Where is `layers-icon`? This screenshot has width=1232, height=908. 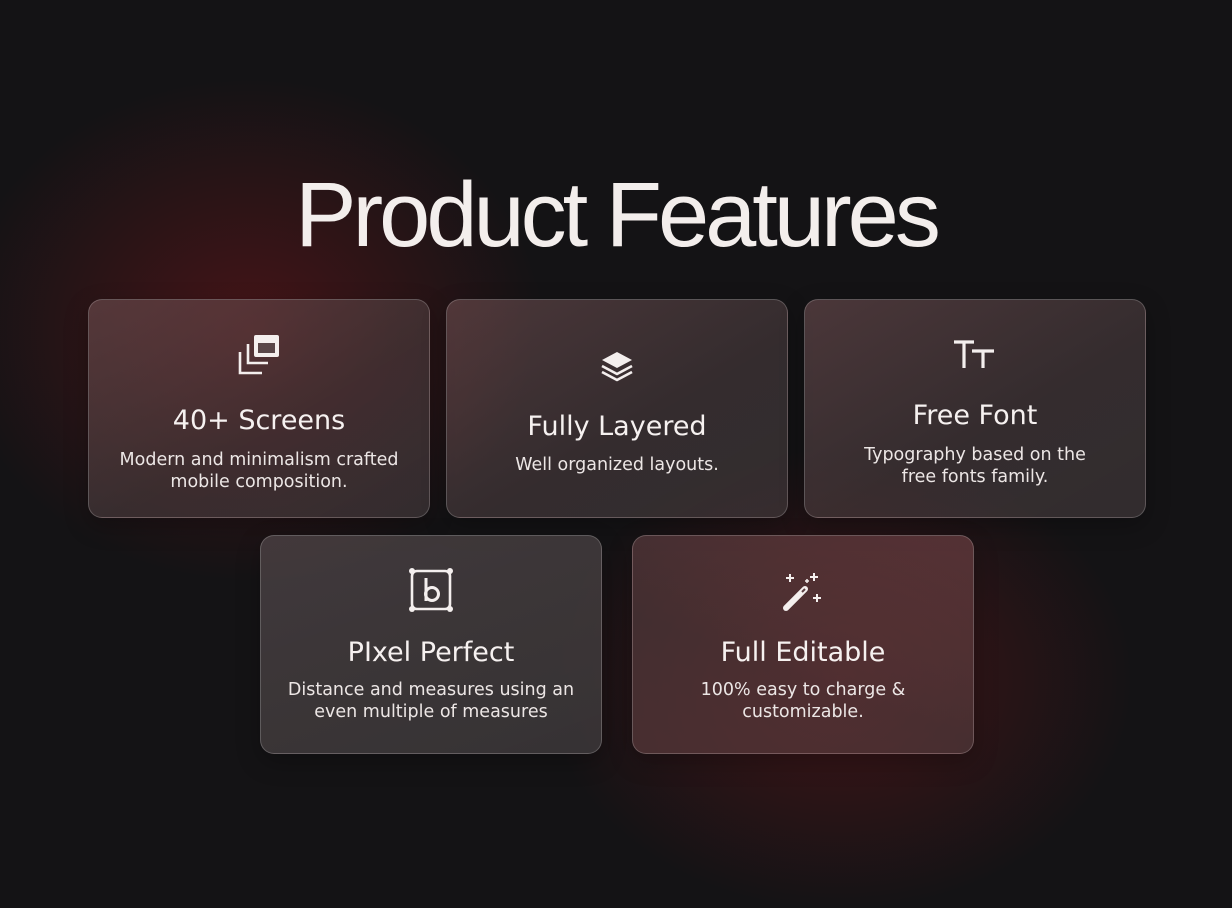 layers-icon is located at coordinates (617, 366).